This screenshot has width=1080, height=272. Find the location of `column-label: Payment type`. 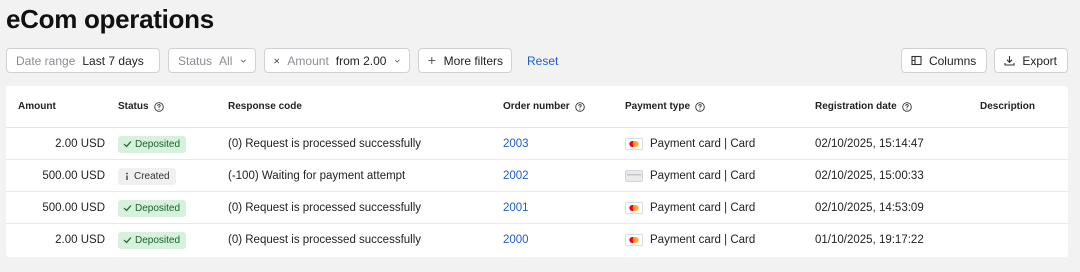

column-label: Payment type is located at coordinates (658, 106).